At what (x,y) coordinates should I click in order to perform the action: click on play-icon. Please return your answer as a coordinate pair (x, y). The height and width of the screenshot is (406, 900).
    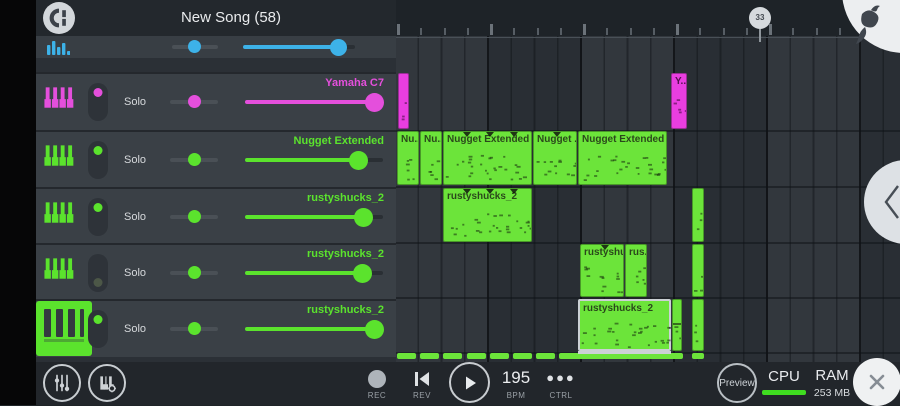
    Looking at the image, I should click on (470, 382).